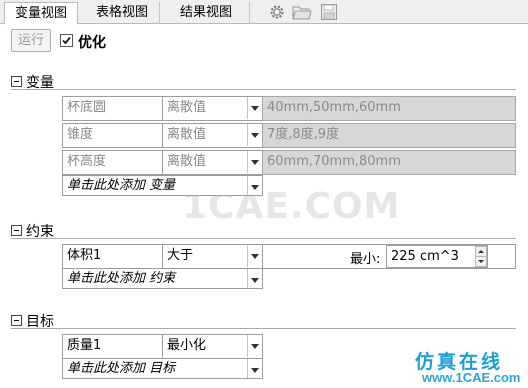  Describe the element at coordinates (210, 13) in the screenshot. I see `tab-results-view: 结果视图` at that location.